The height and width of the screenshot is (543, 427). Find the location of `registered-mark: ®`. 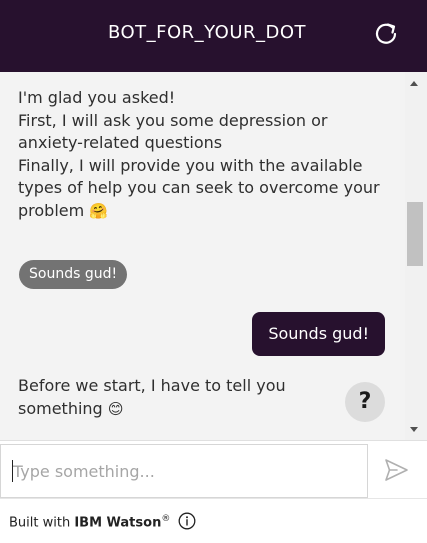

registered-mark: ® is located at coordinates (166, 519).